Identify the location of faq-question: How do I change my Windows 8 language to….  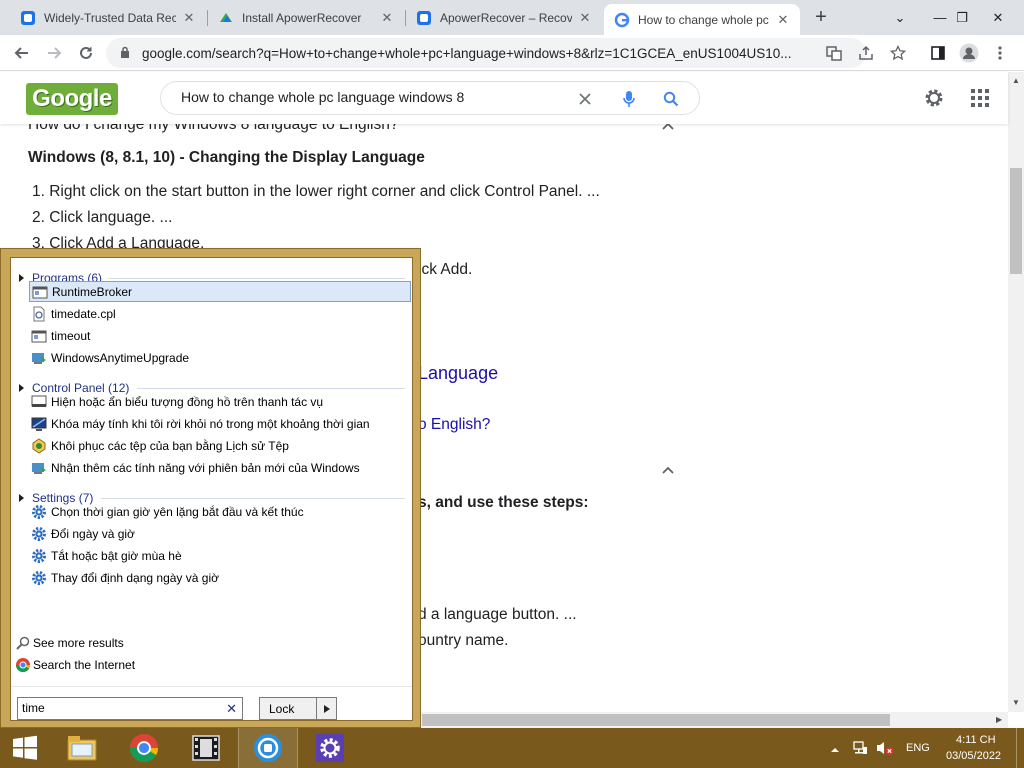
(213, 129).